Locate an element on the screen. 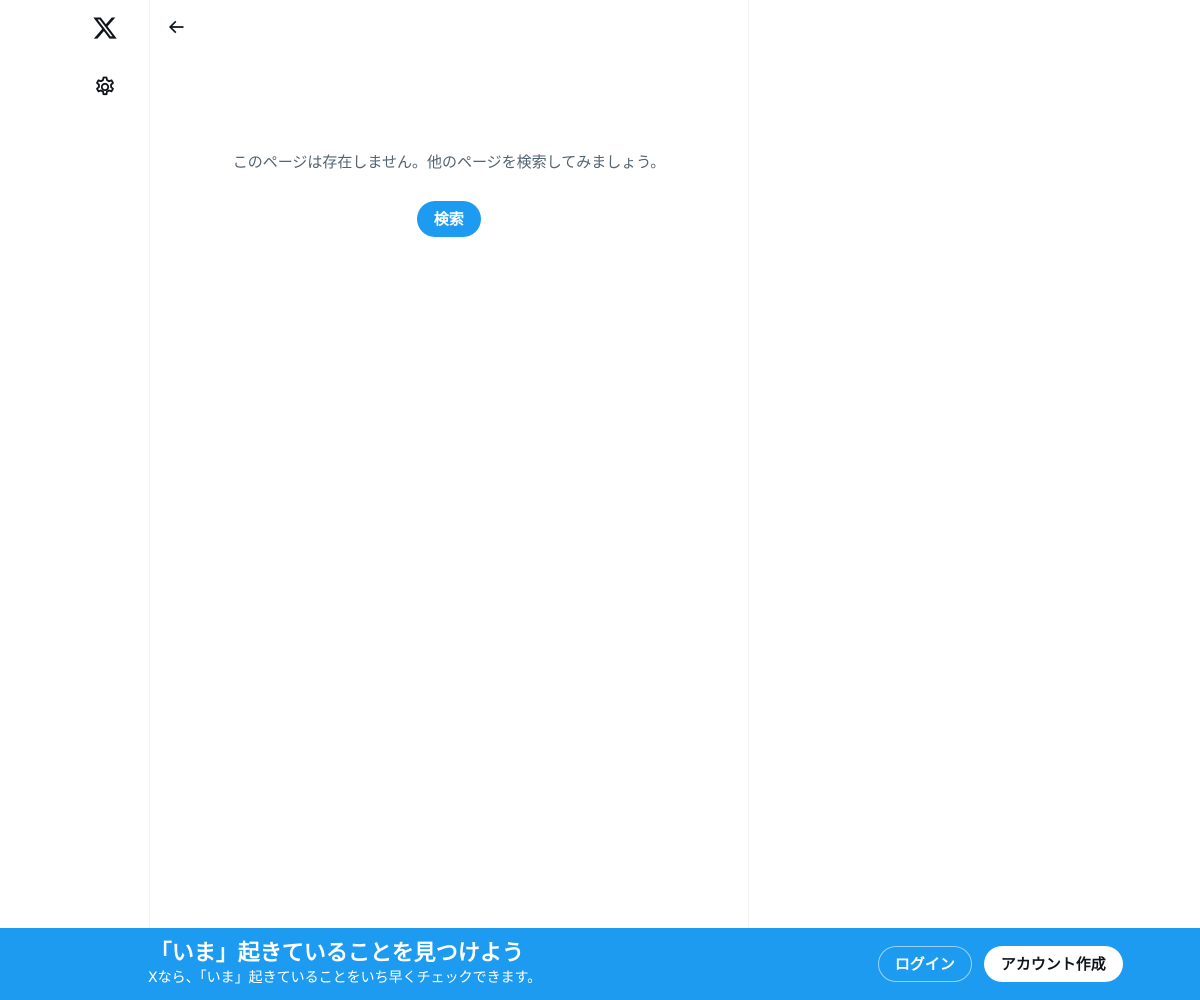  search-button: 検索 is located at coordinates (449, 219).